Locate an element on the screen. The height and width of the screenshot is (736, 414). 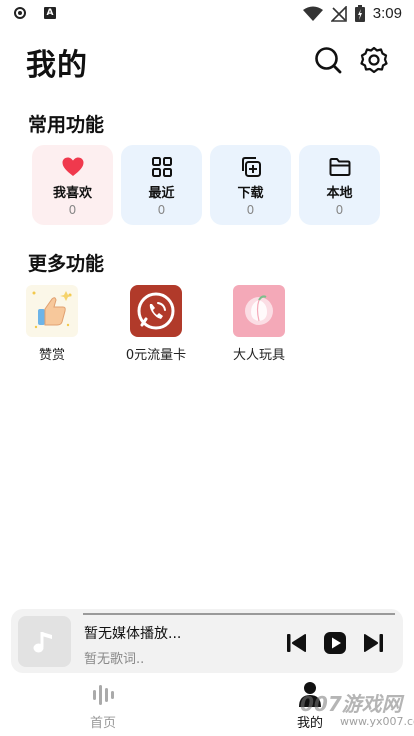
nav-home-label: 首页 is located at coordinates (102, 723).